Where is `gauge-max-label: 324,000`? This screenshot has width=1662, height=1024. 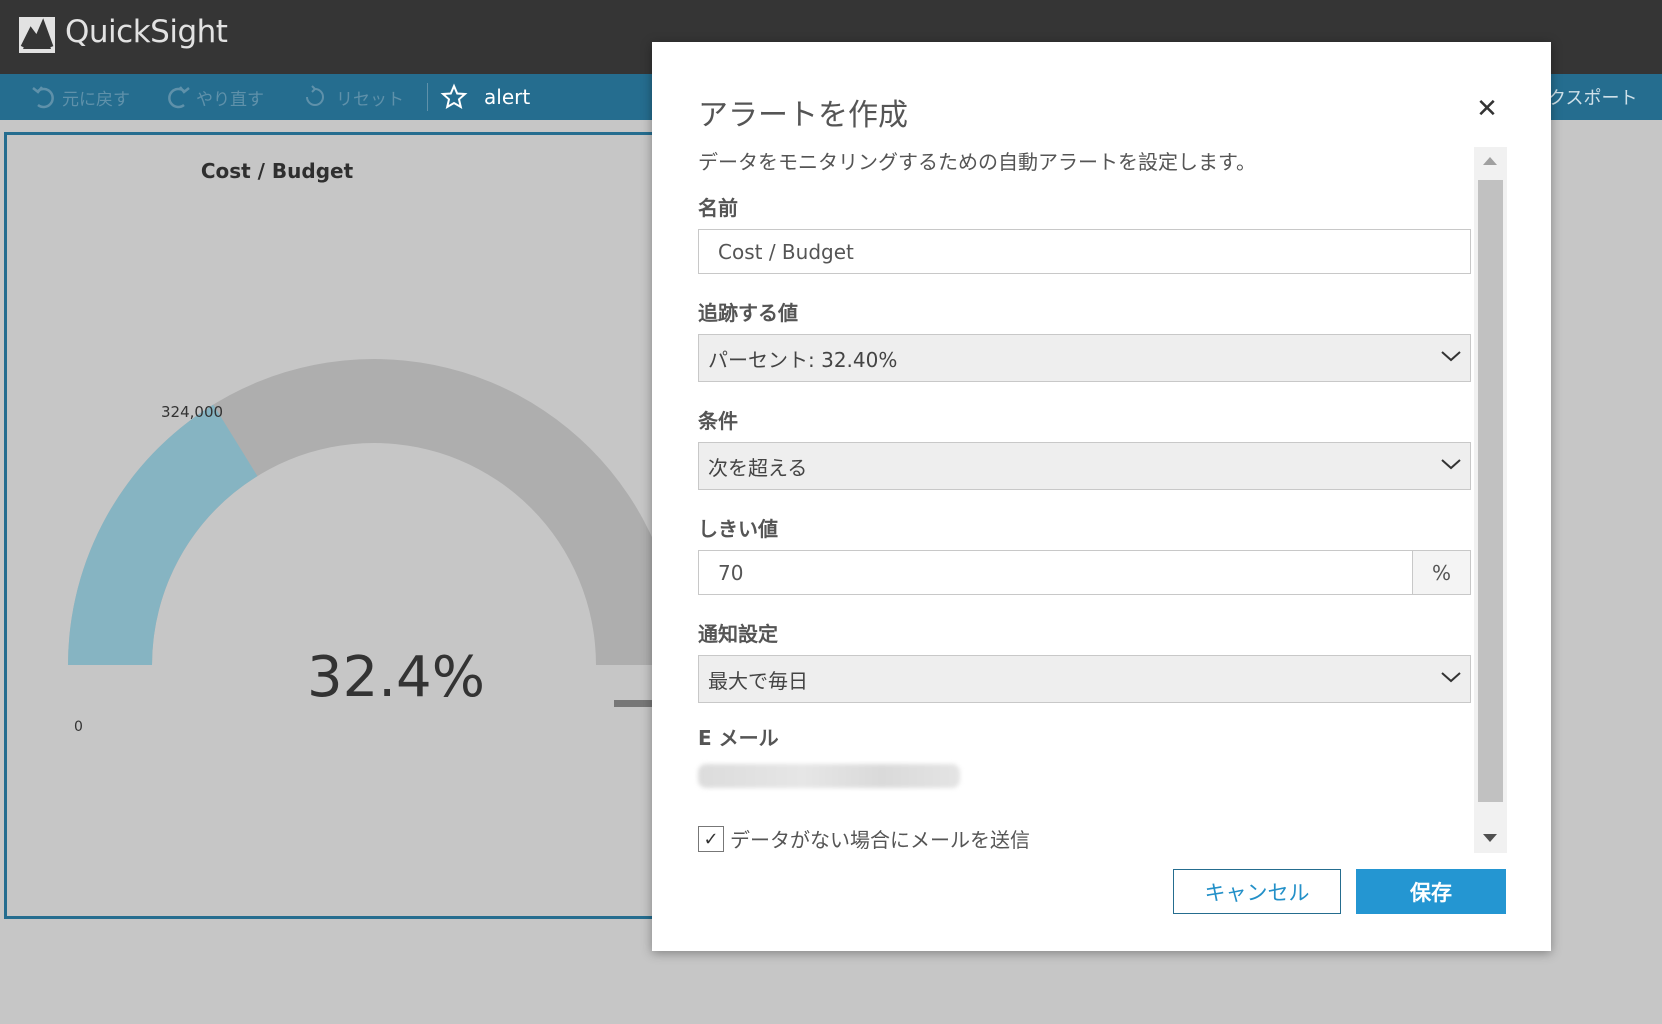 gauge-max-label: 324,000 is located at coordinates (192, 412).